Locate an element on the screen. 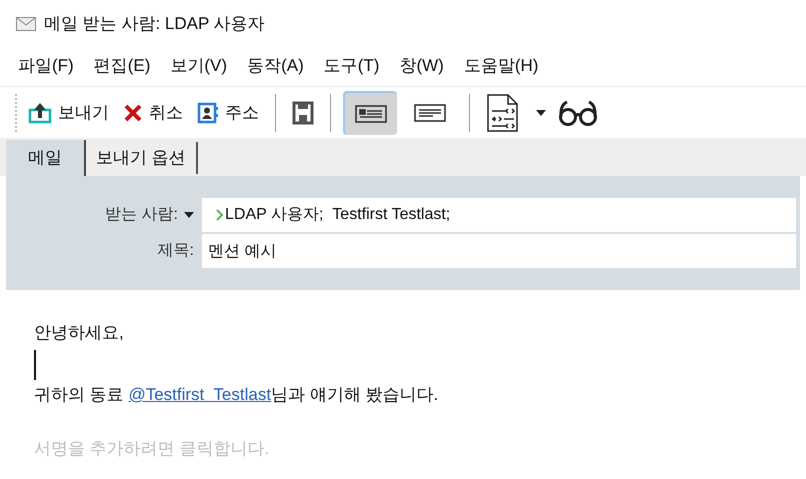  menu-item: 파일(F) is located at coordinates (46, 66).